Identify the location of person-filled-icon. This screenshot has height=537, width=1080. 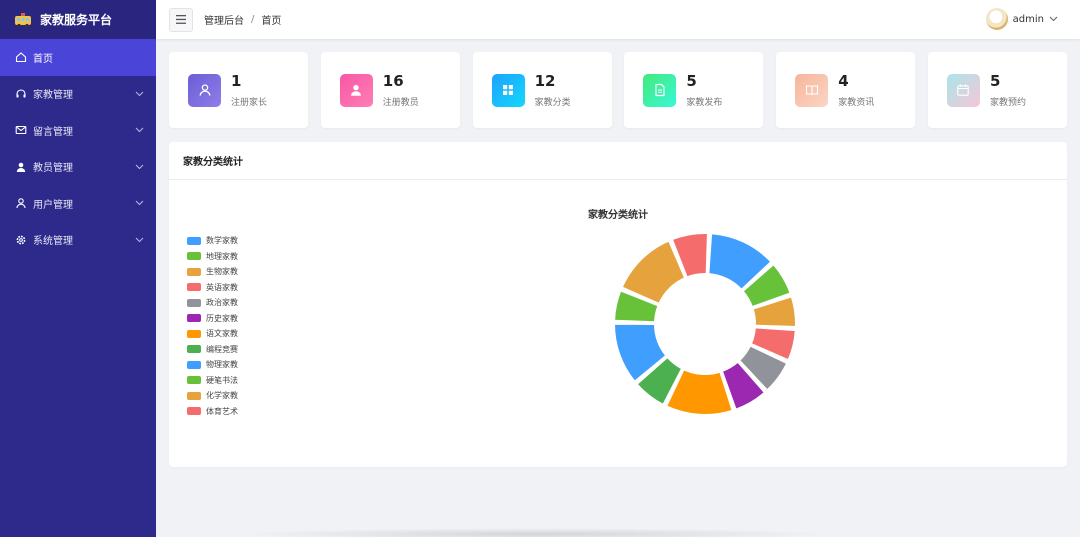
(21, 167).